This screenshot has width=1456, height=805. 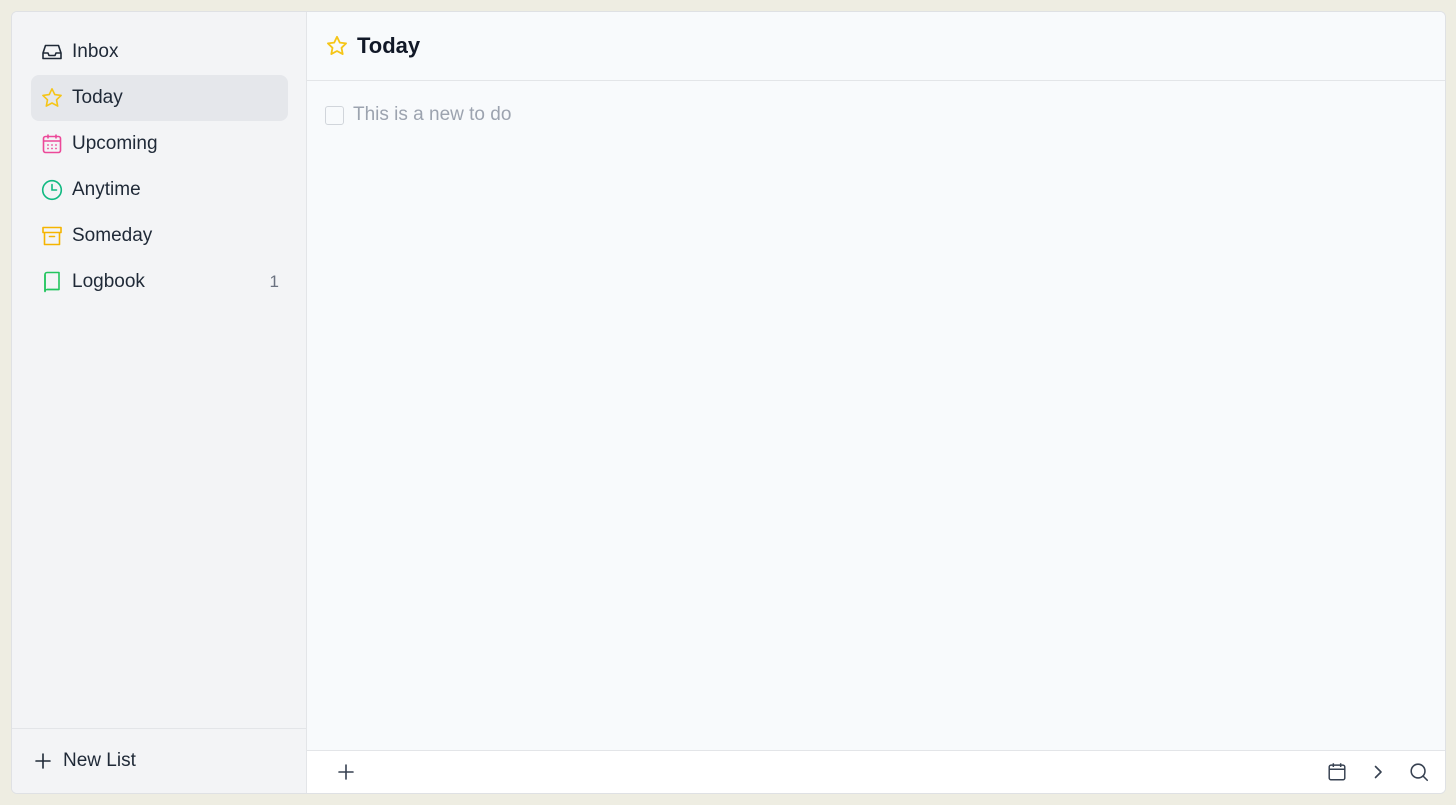 What do you see at coordinates (159, 98) in the screenshot?
I see `sidebar-item-today: Today` at bounding box center [159, 98].